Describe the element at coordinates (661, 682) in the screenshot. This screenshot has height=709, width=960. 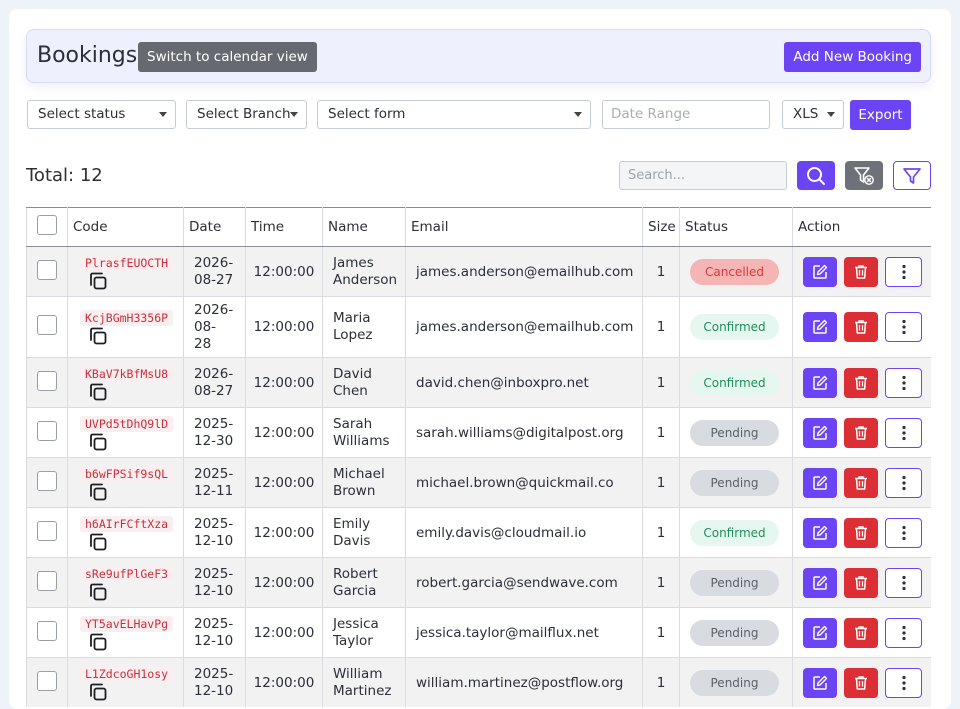
I see `size-cell: 1` at that location.